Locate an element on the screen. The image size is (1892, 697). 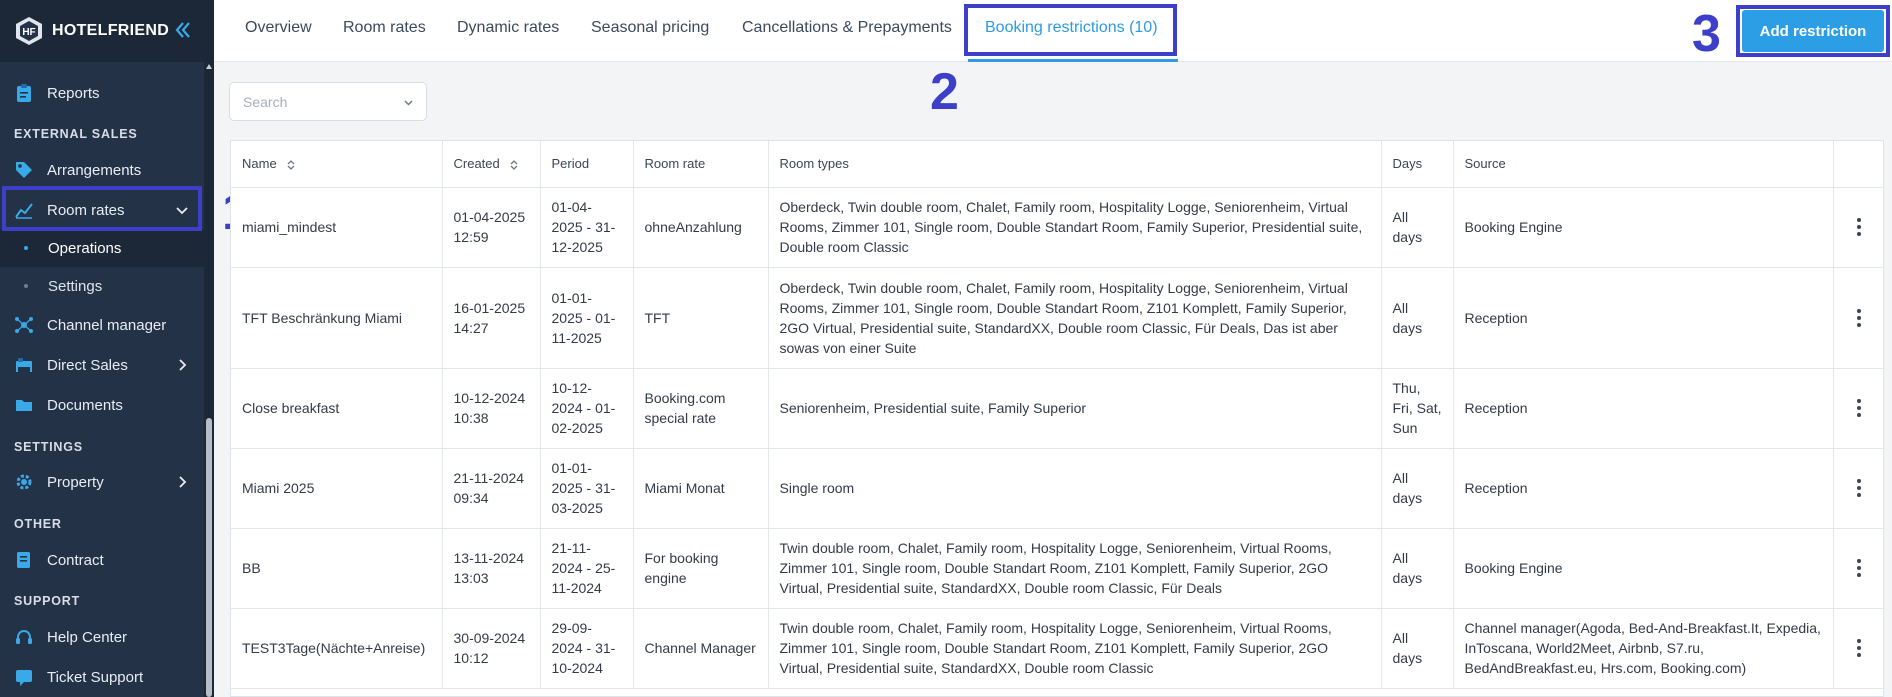
sidebar-item-reports: Reports is located at coordinates (102, 93).